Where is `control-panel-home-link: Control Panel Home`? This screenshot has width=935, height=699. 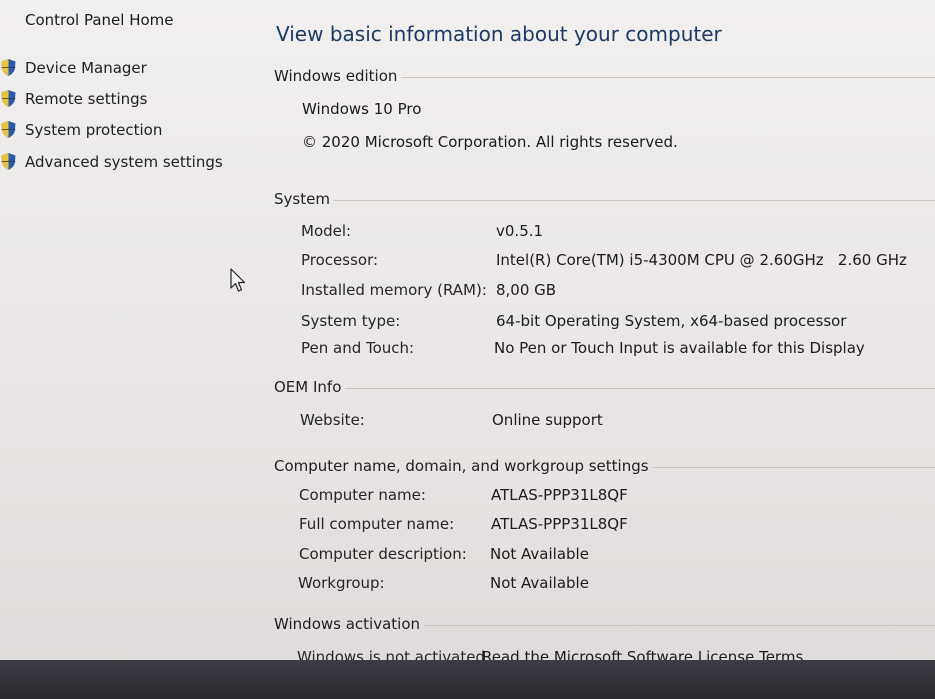 control-panel-home-link: Control Panel Home is located at coordinates (99, 20).